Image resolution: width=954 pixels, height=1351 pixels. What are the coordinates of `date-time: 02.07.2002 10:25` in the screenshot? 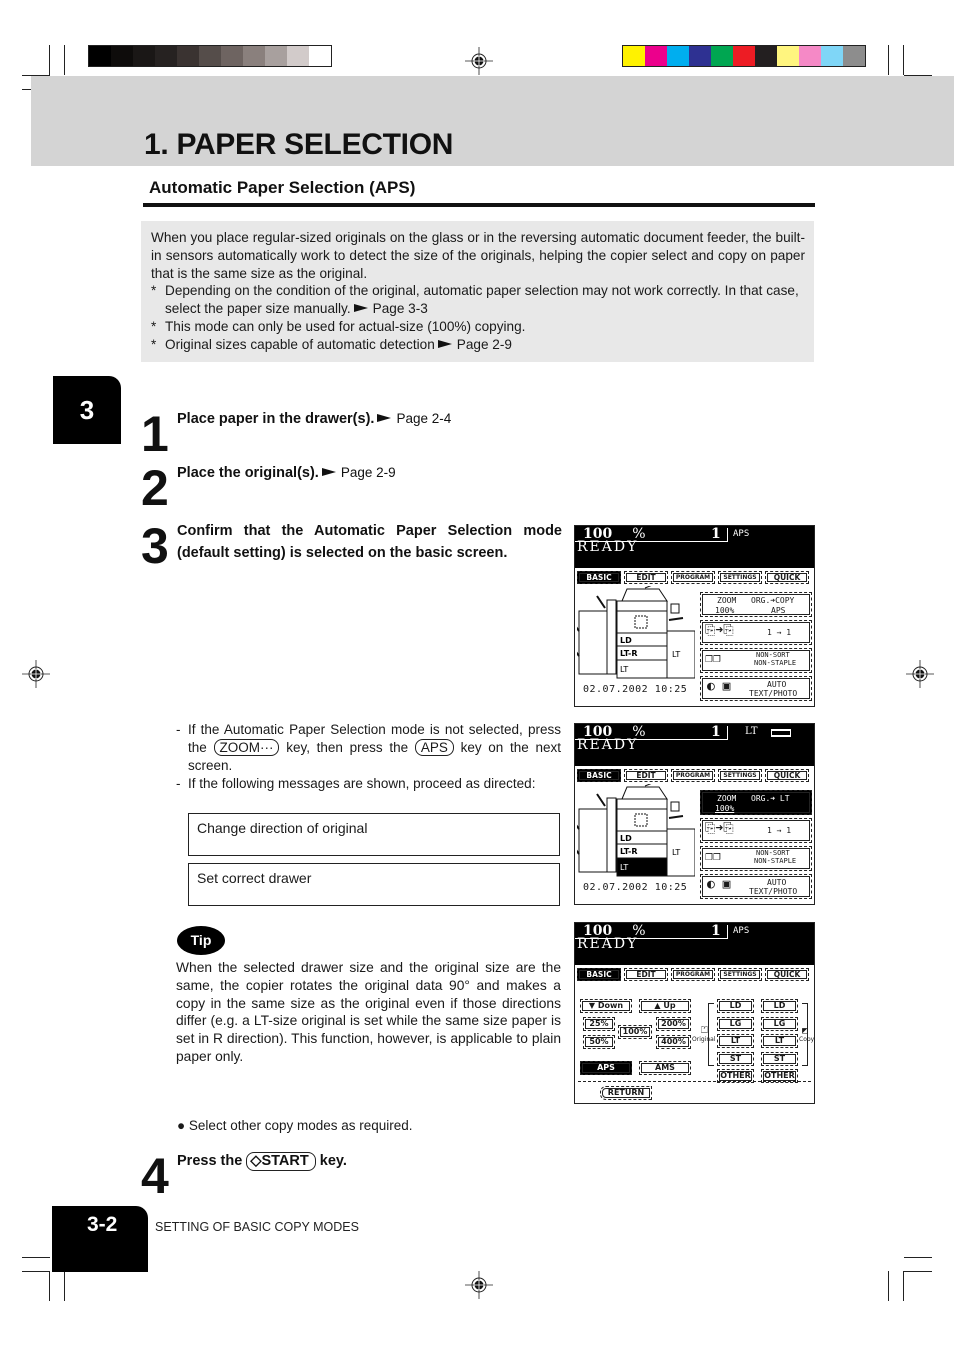 It's located at (635, 887).